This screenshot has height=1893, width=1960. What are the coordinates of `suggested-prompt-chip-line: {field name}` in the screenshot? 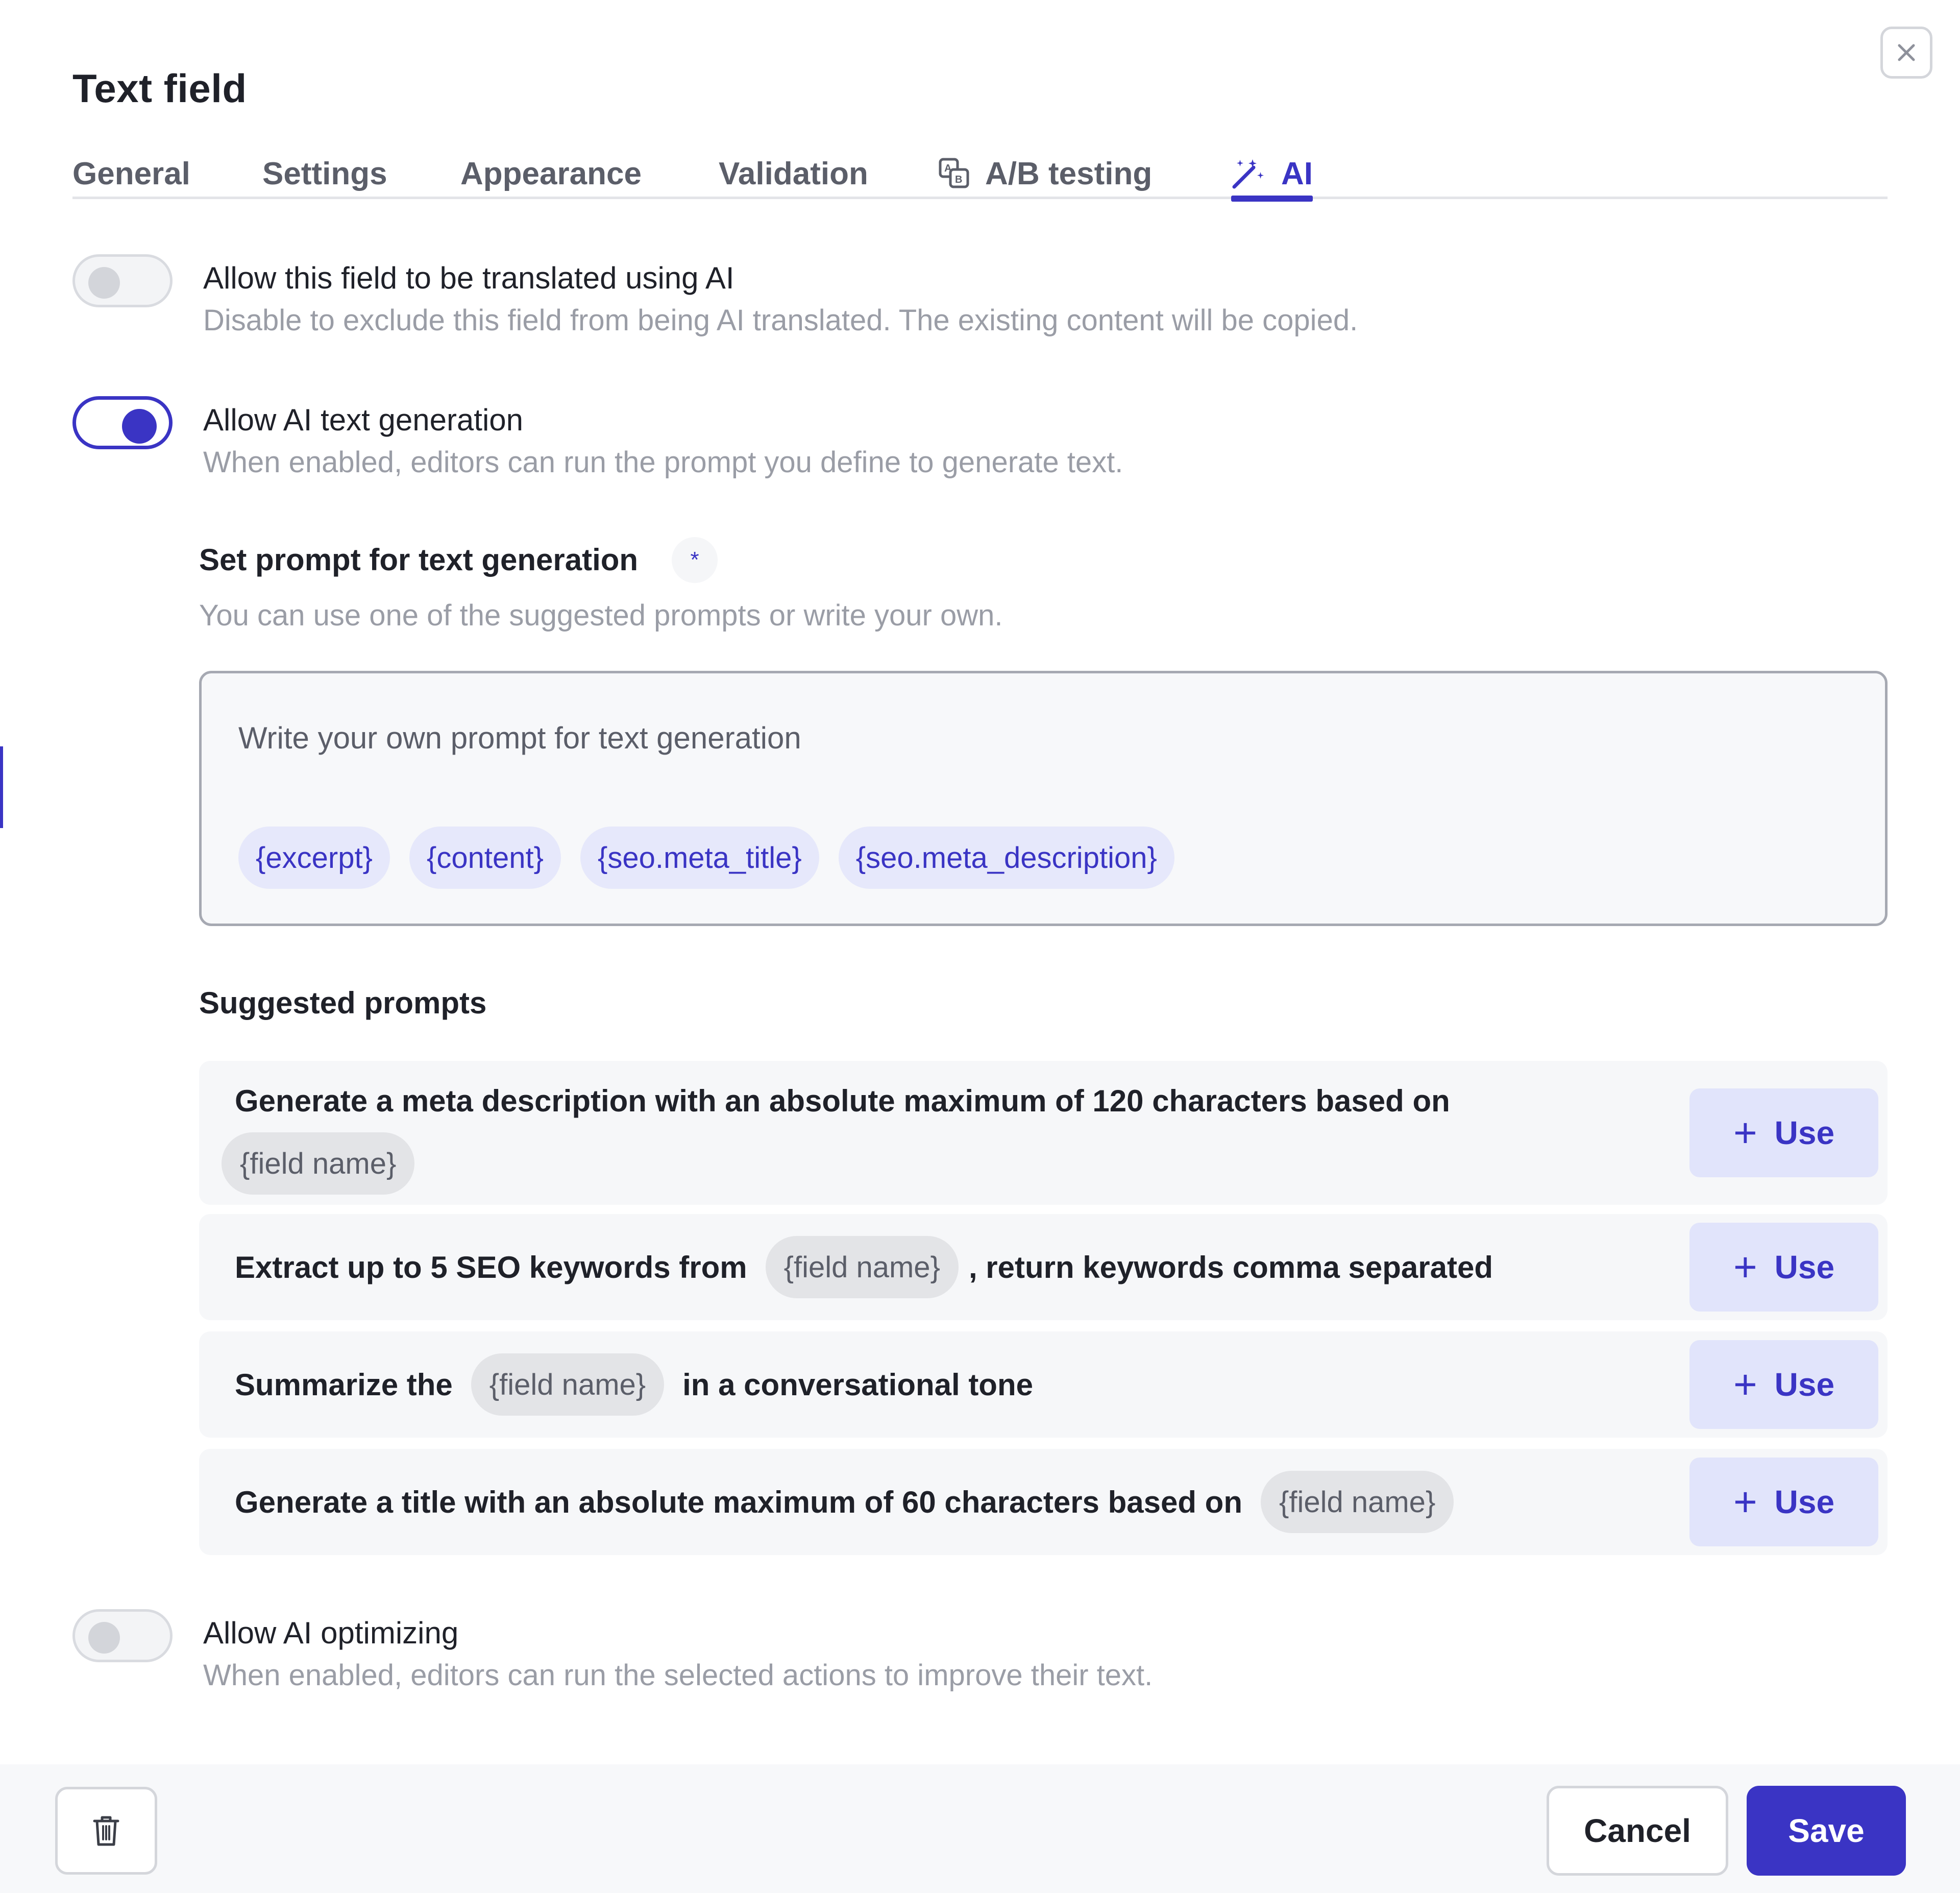 It's located at (327, 1163).